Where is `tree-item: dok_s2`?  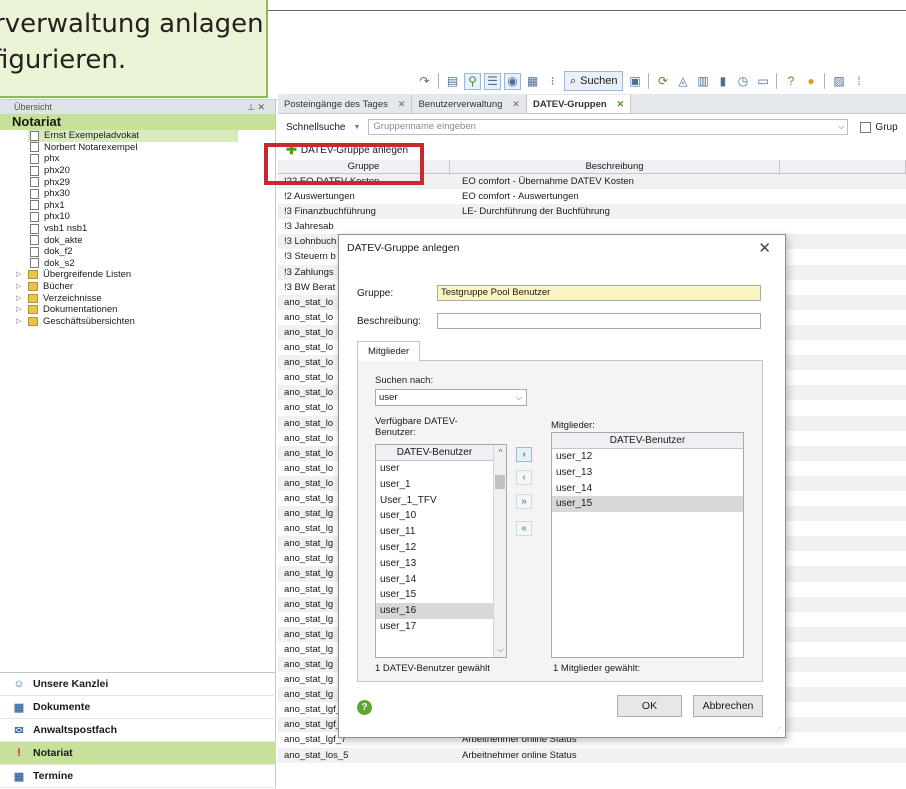
tree-item: dok_s2 is located at coordinates (137, 264).